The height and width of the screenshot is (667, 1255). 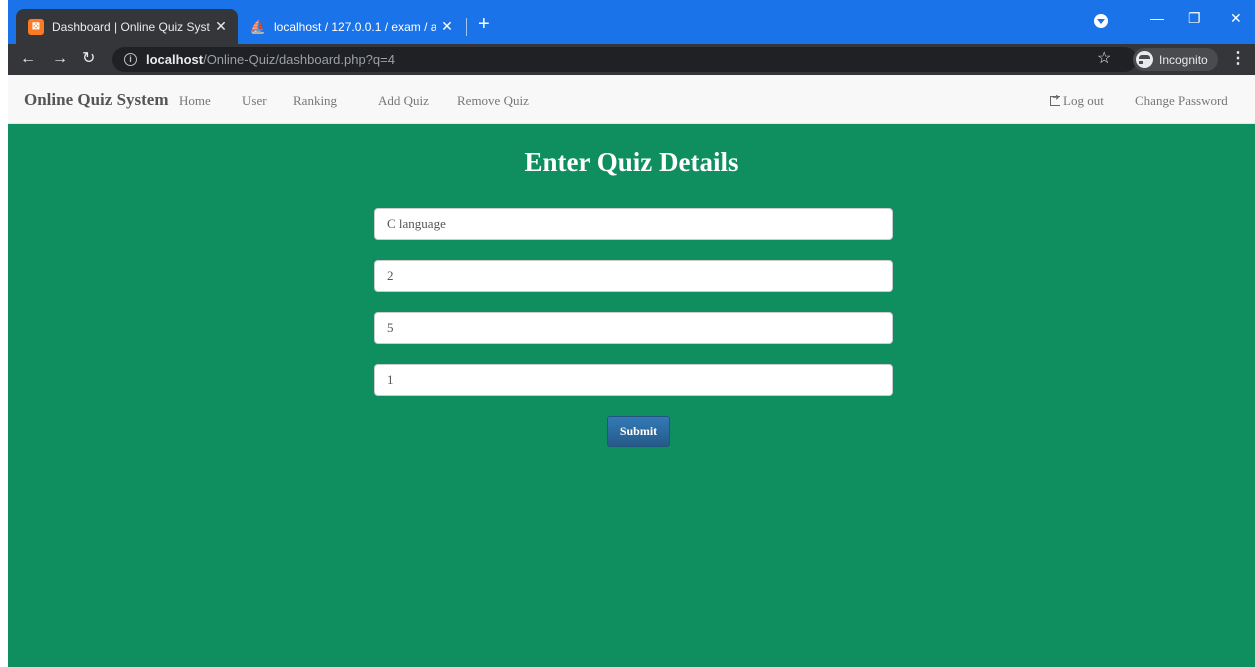 What do you see at coordinates (633, 276) in the screenshot?
I see `total-questions-input` at bounding box center [633, 276].